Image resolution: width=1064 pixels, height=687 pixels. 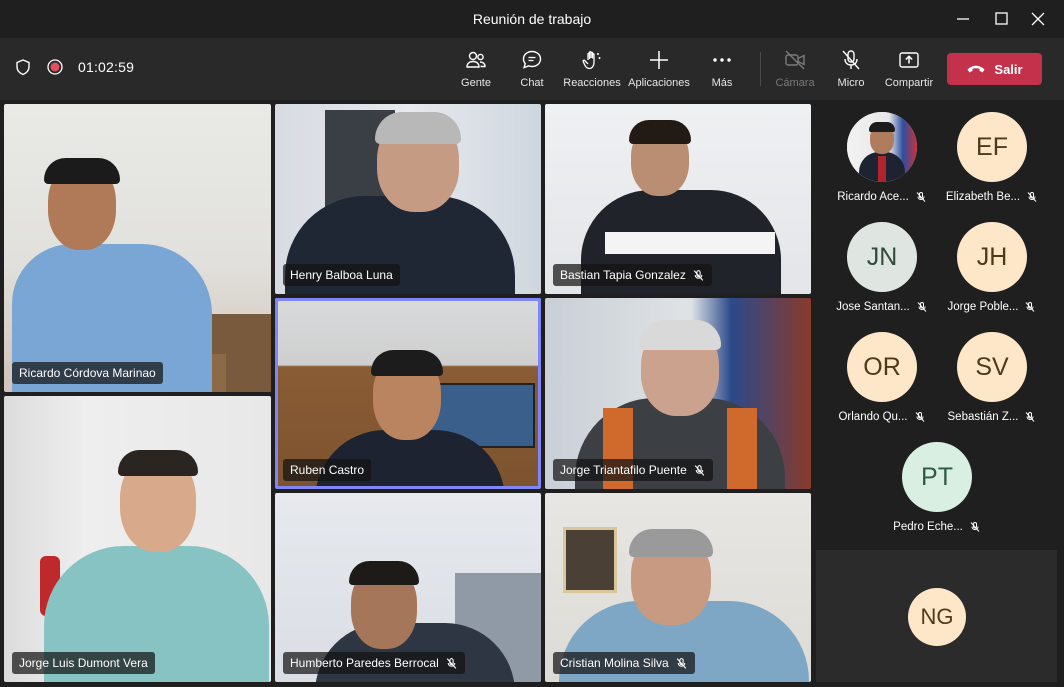 I want to click on avatar, so click(x=882, y=147).